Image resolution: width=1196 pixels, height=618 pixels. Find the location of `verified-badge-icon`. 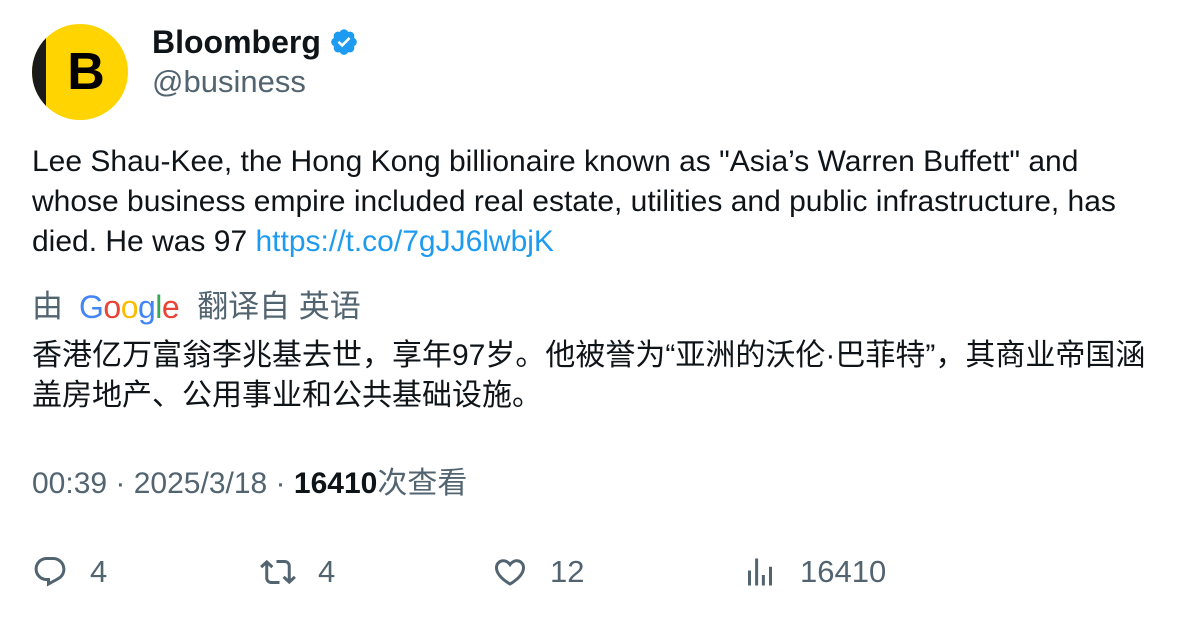

verified-badge-icon is located at coordinates (344, 42).